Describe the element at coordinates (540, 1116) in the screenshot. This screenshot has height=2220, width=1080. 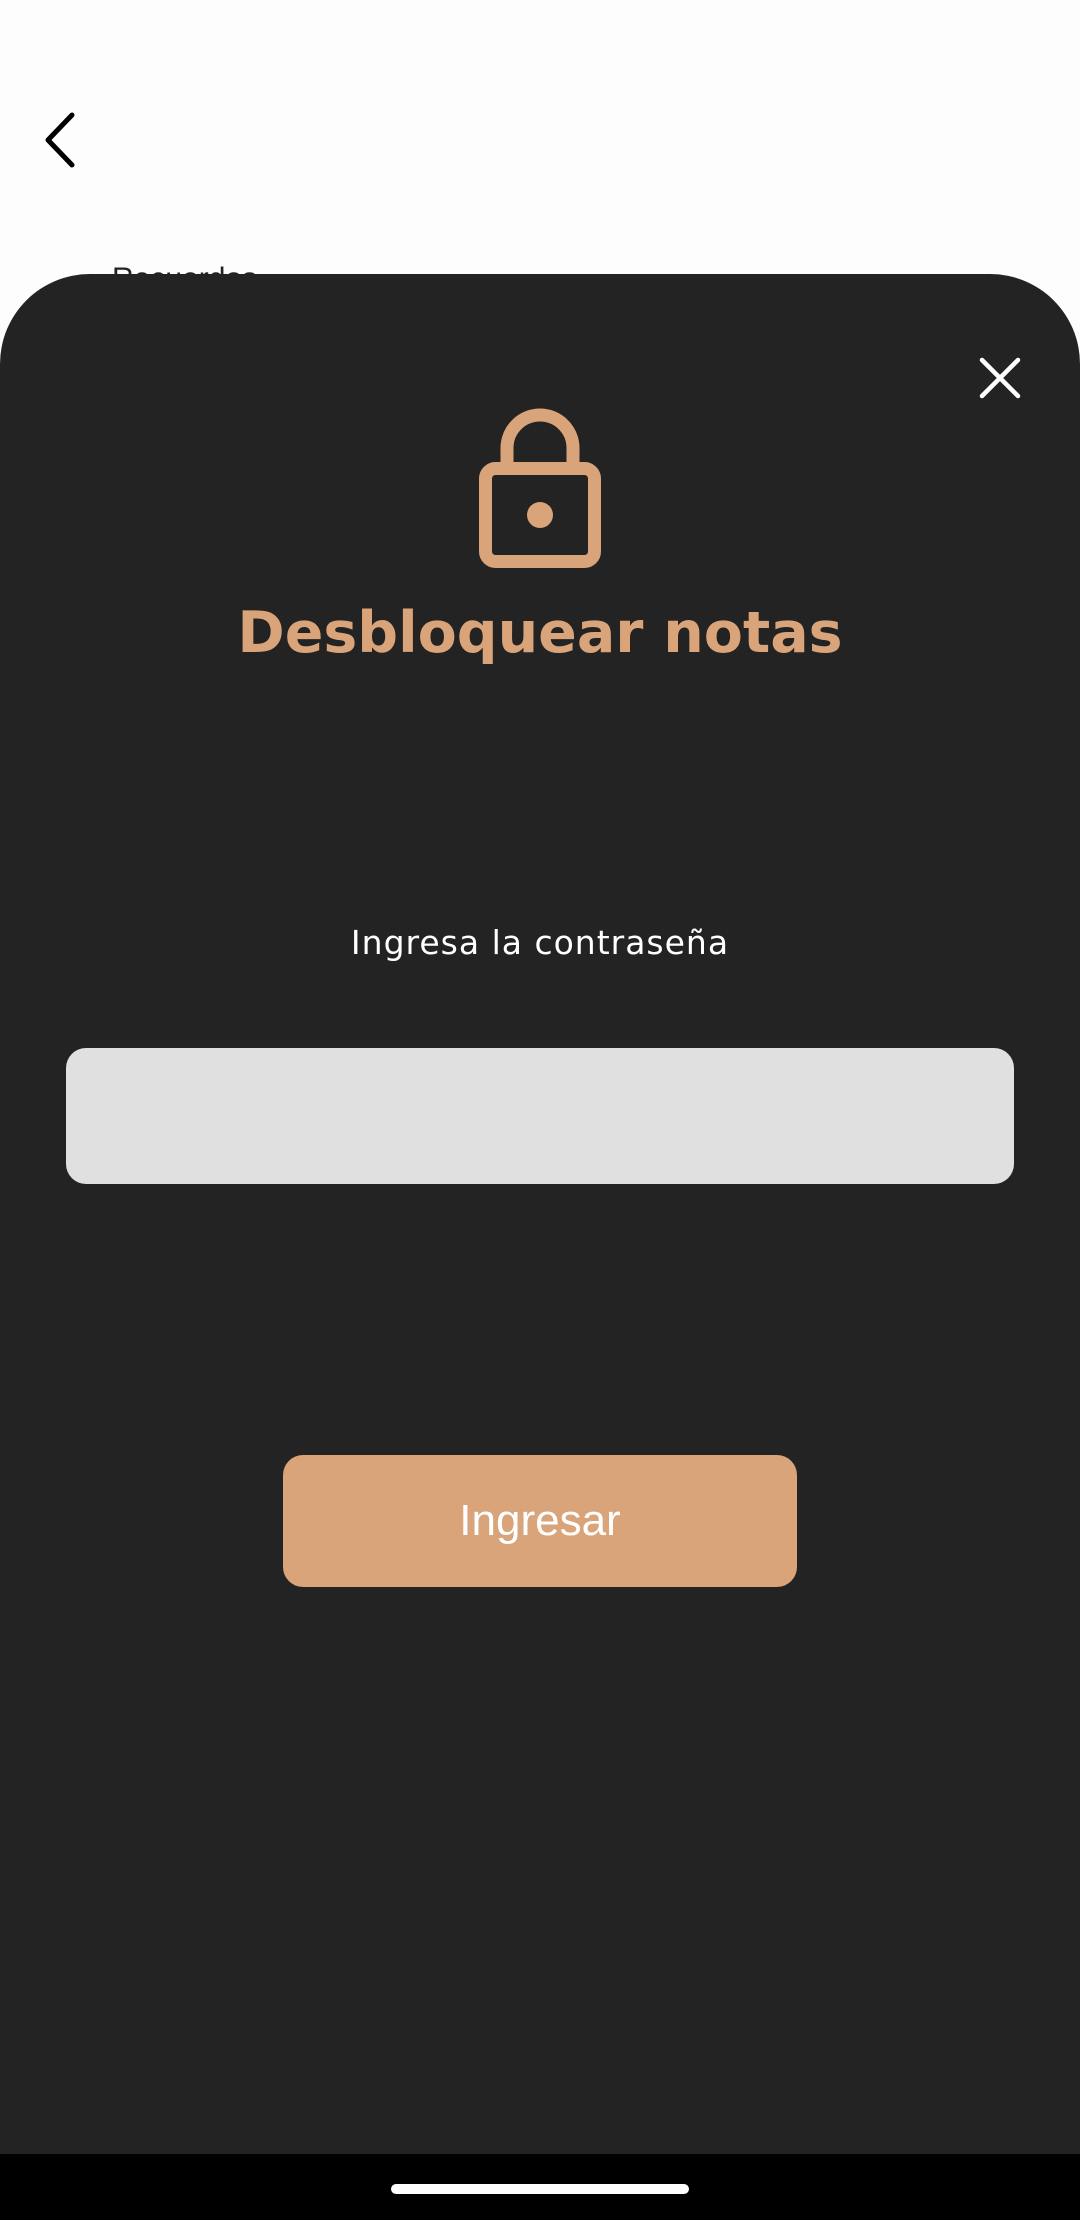
I see `password-input` at that location.